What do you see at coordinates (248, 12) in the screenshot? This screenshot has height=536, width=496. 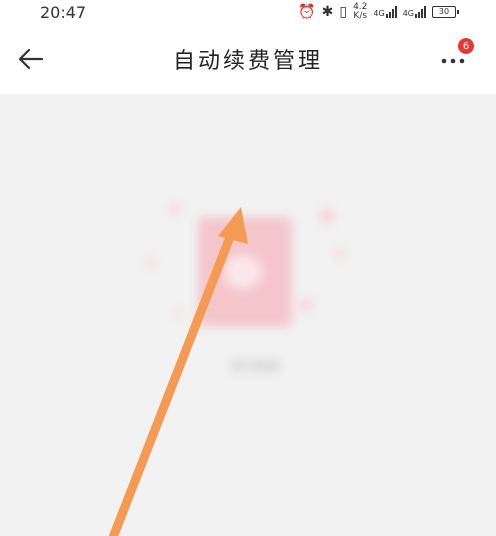 I see `status-bar: 20:47 ⏰ ✱ ▯ 4.2 K/s 4G 4G 30` at bounding box center [248, 12].